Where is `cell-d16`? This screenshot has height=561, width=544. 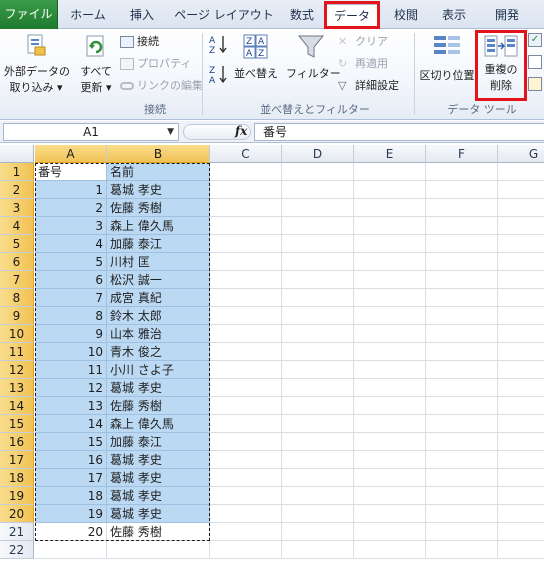
cell-d16 is located at coordinates (318, 442).